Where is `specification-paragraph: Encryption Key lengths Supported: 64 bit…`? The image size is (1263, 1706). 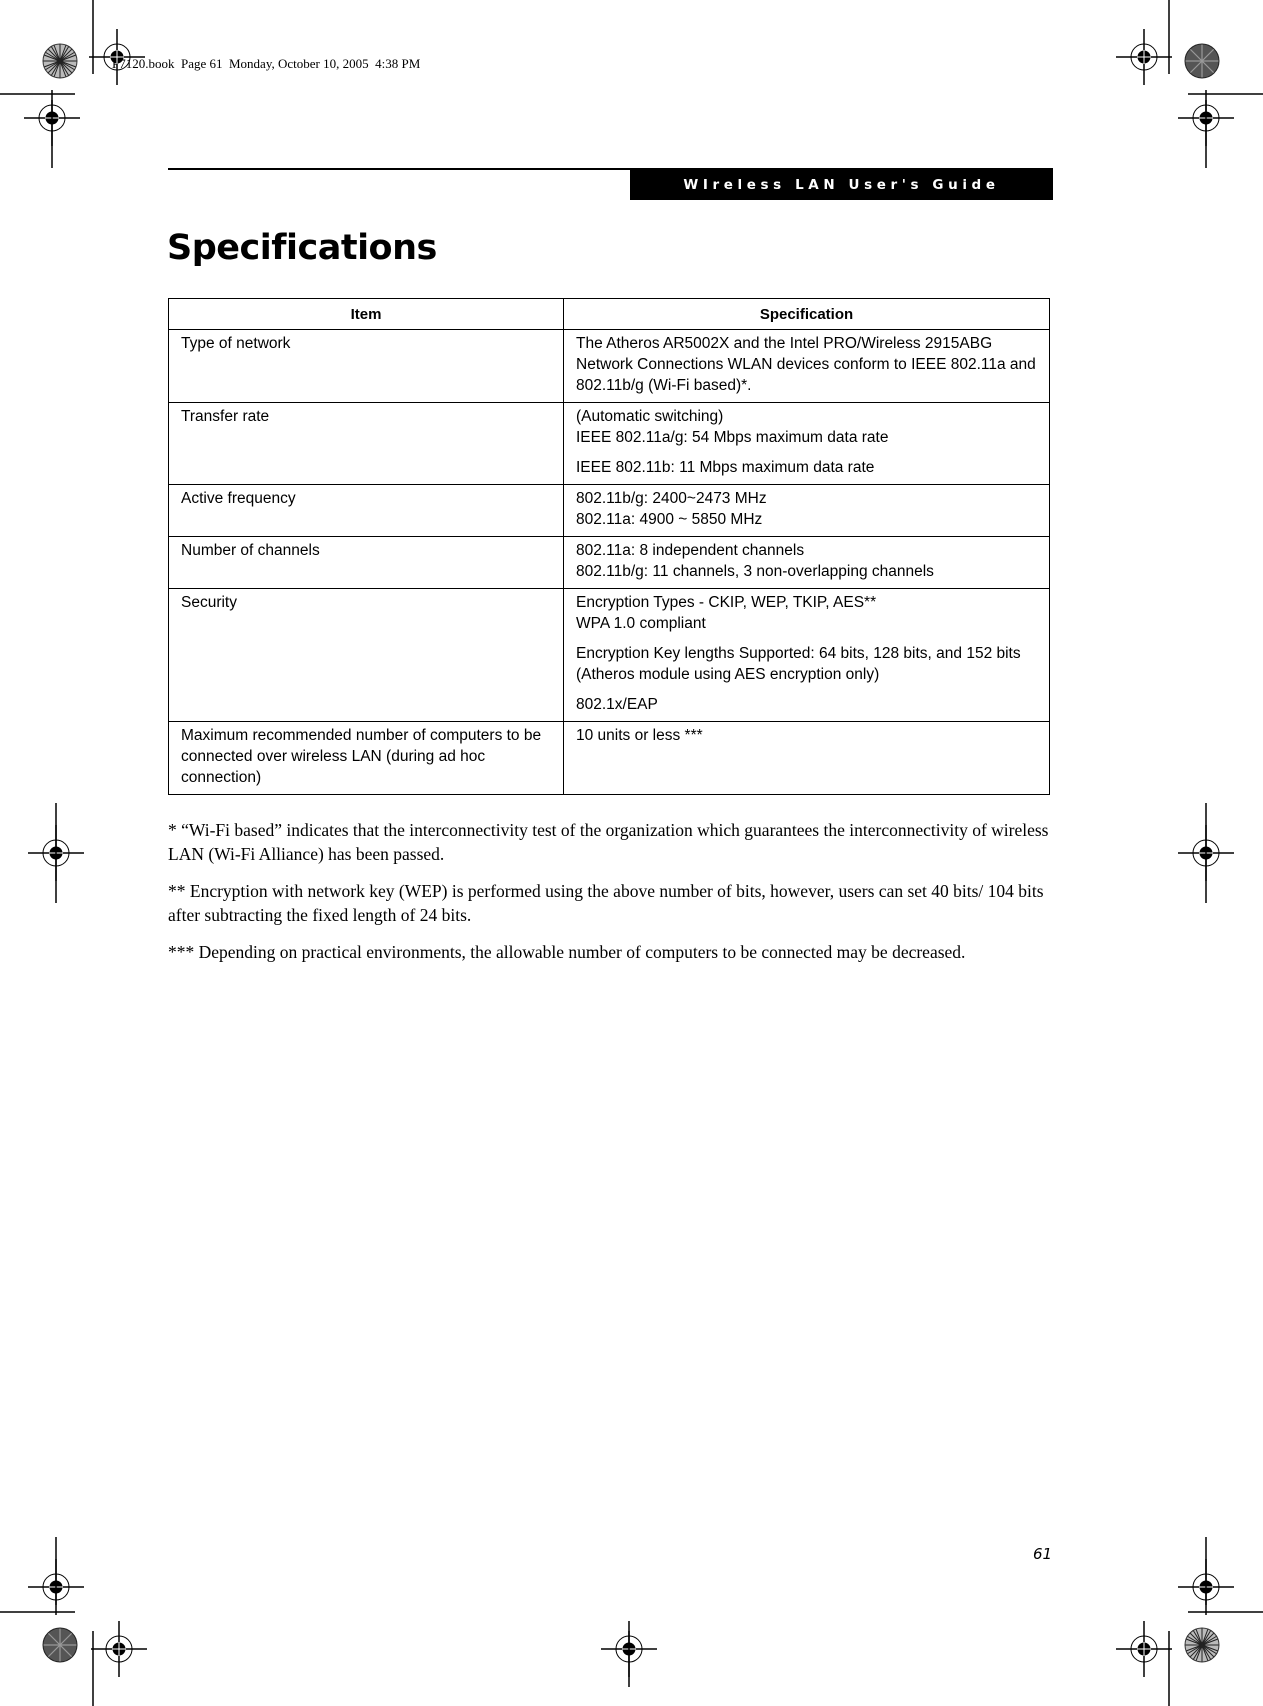 specification-paragraph: Encryption Key lengths Supported: 64 bit… is located at coordinates (798, 664).